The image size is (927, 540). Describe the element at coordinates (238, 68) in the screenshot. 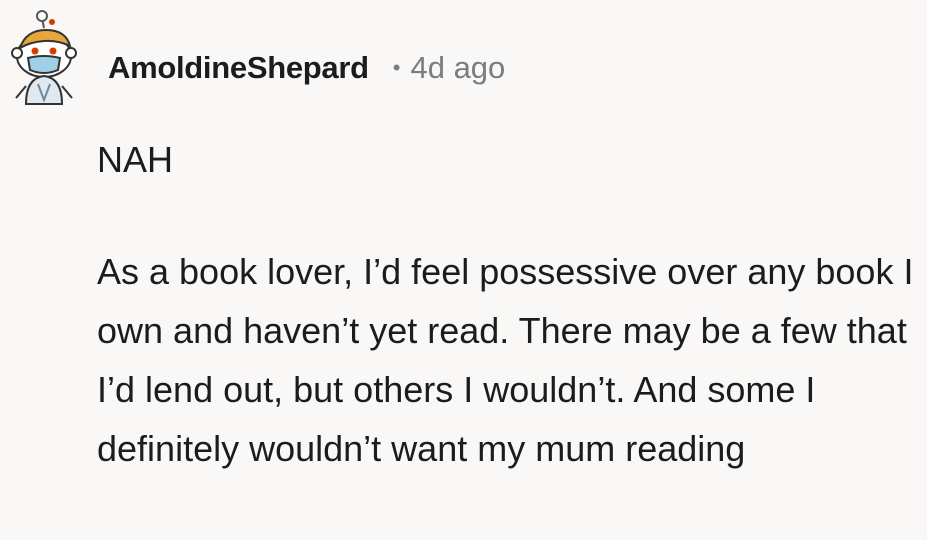

I see `username-link: AmoldineShepard` at that location.